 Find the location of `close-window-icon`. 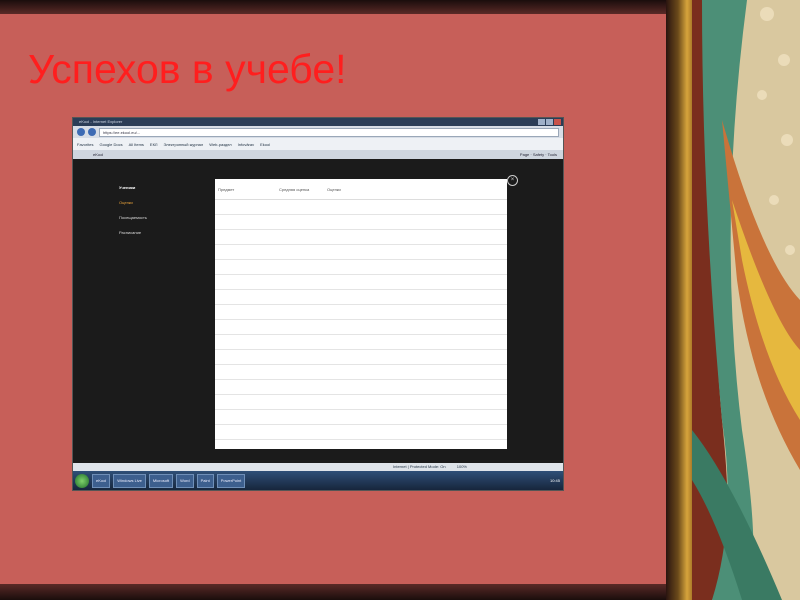

close-window-icon is located at coordinates (557, 122).